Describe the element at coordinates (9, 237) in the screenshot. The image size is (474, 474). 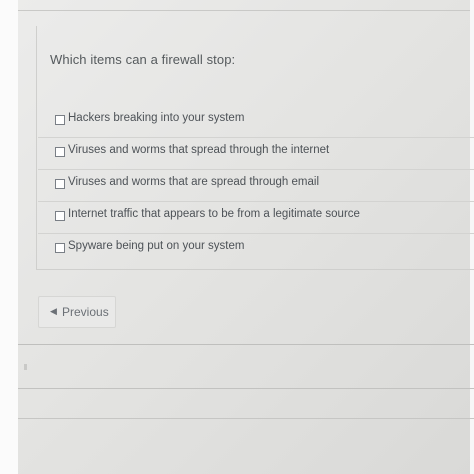
I see `left-margin` at that location.